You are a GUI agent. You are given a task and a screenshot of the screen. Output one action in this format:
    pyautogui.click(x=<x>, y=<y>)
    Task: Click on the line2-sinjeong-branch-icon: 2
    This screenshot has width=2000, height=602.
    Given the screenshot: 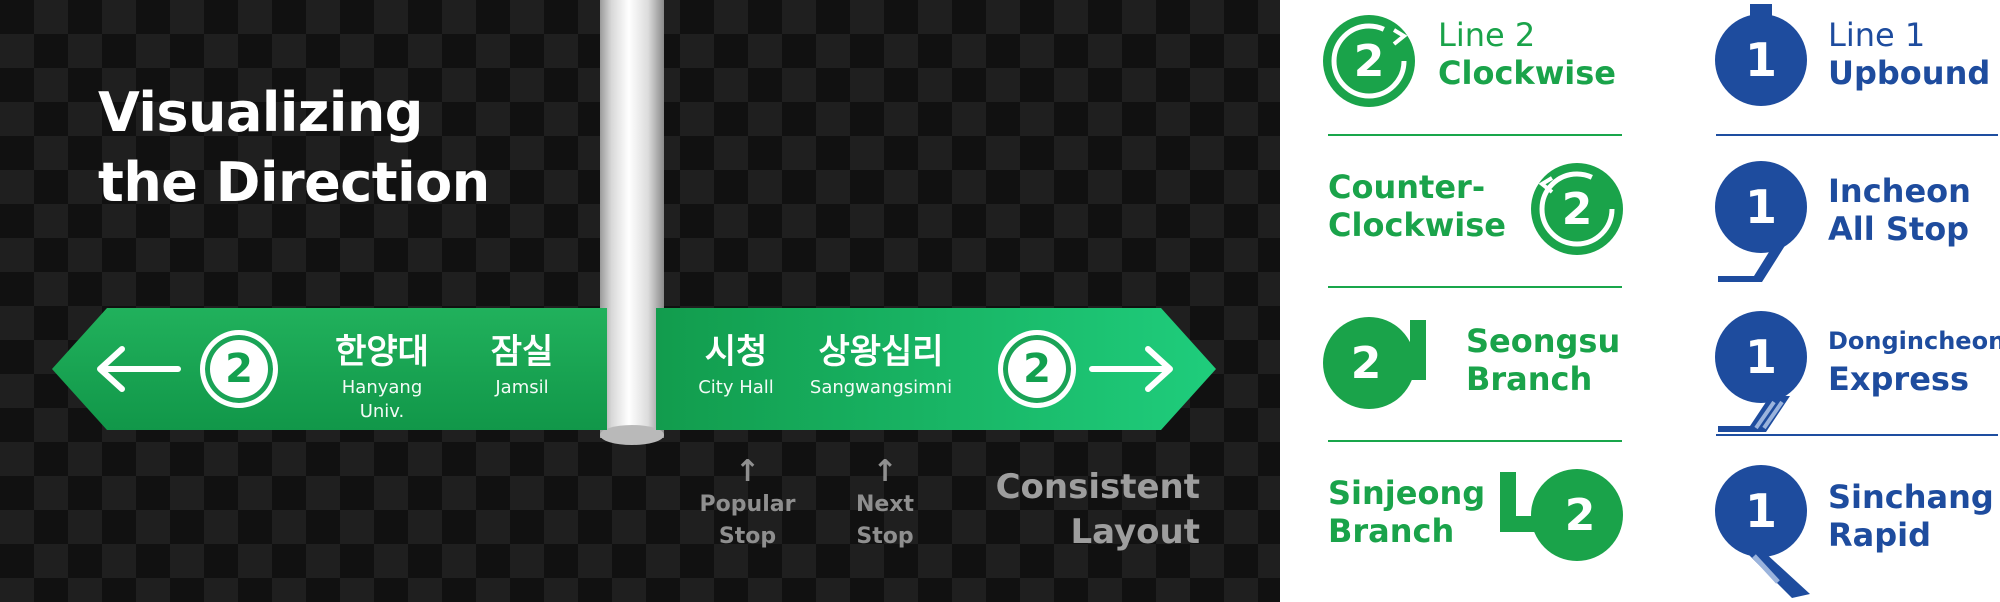 What is the action you would take?
    pyautogui.click(x=1561, y=515)
    